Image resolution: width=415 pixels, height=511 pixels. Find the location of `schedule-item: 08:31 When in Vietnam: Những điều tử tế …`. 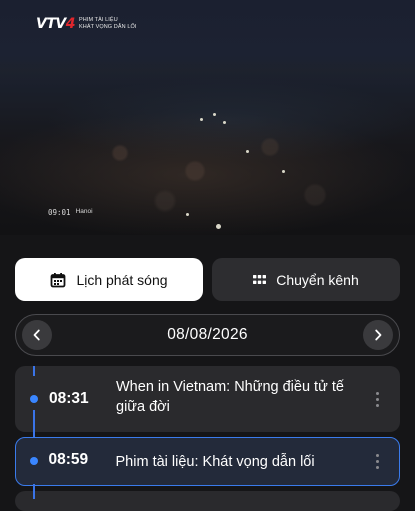

schedule-item: 08:31 When in Vietnam: Những điều tử tế … is located at coordinates (207, 399).